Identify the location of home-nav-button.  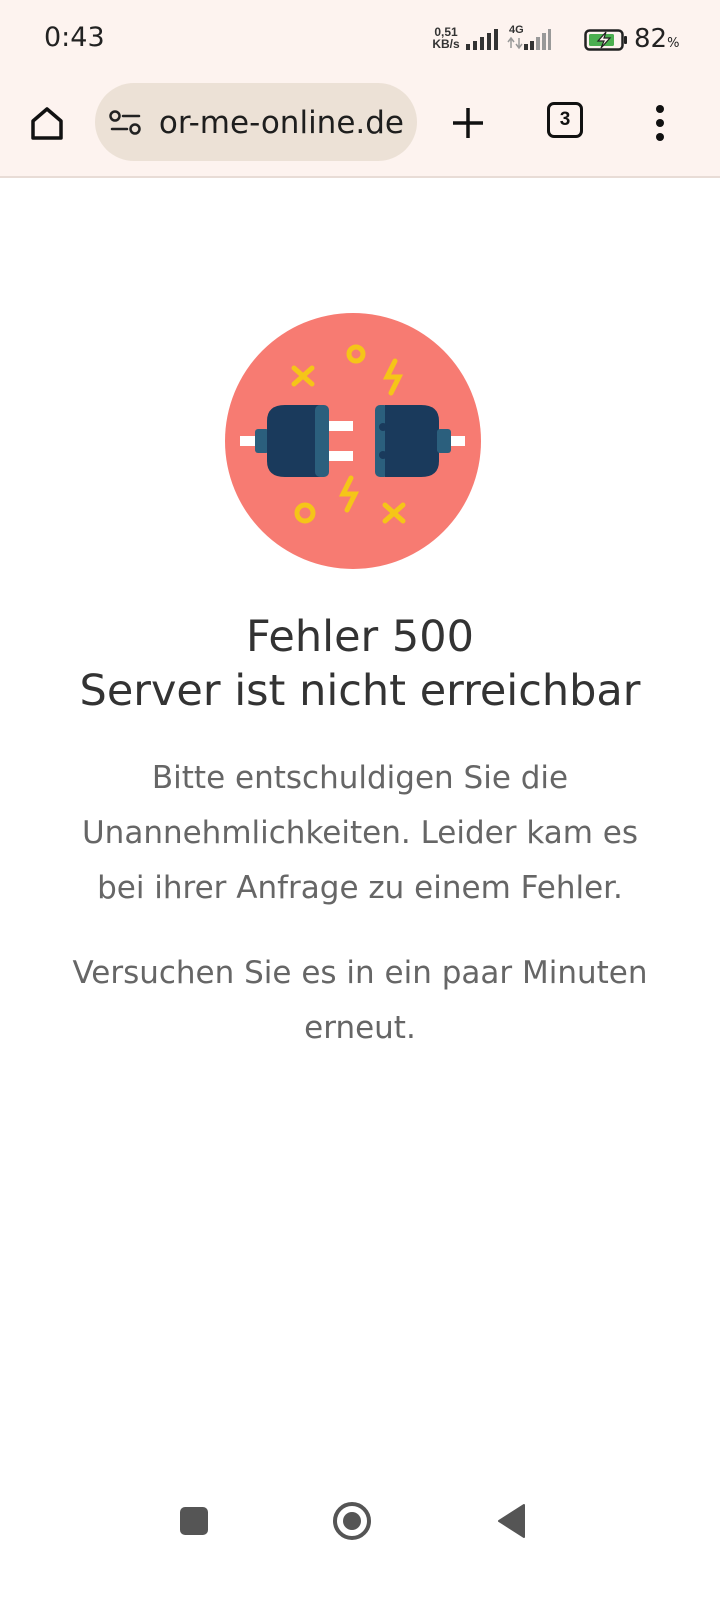
(352, 1521).